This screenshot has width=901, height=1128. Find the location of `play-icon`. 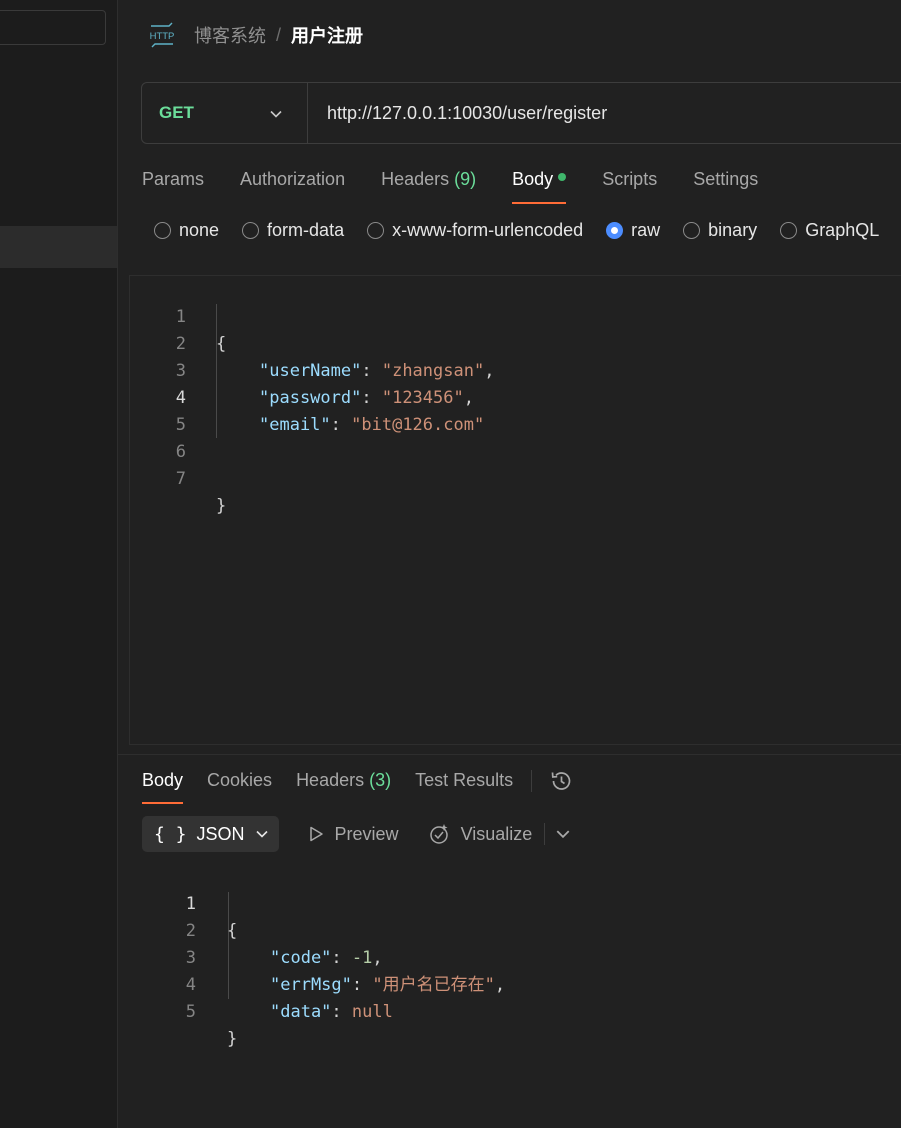

play-icon is located at coordinates (316, 834).